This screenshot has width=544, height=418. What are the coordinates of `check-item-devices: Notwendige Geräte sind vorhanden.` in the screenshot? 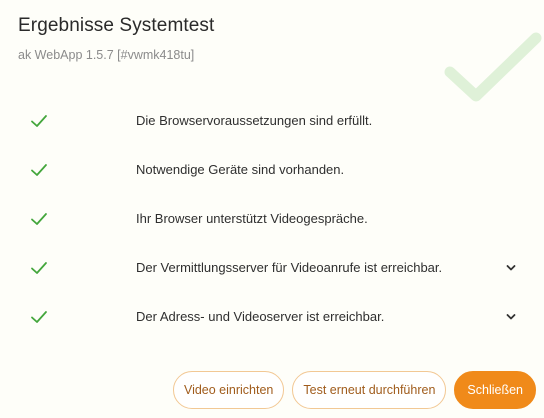 It's located at (272, 169).